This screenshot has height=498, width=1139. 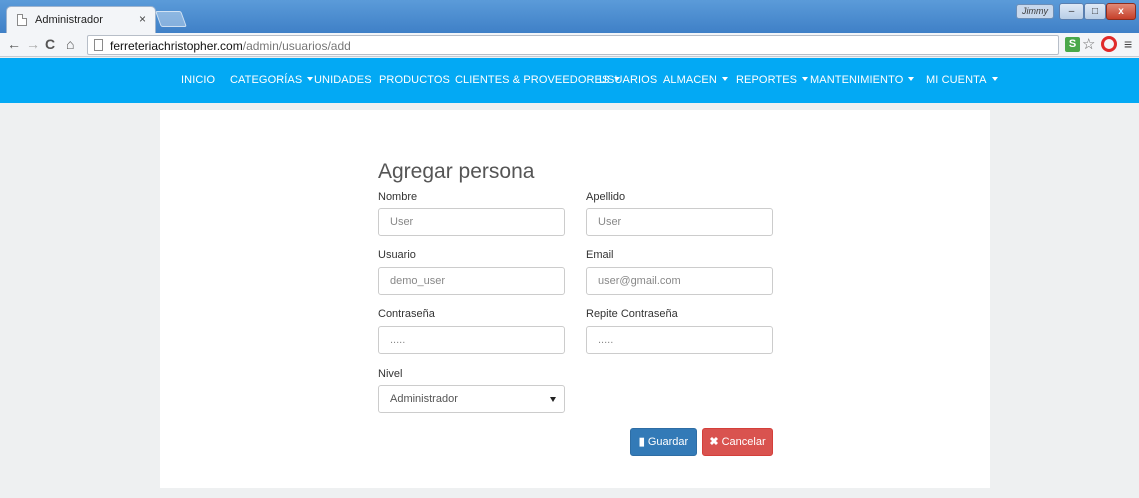 I want to click on nav-usuarios: USUARIOS, so click(x=628, y=80).